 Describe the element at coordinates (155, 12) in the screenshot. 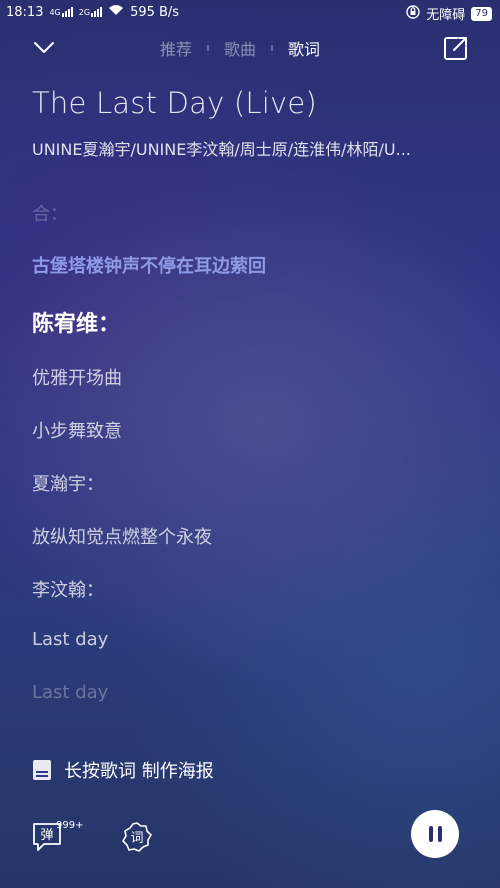

I see `network-speed: 595 B/s` at that location.